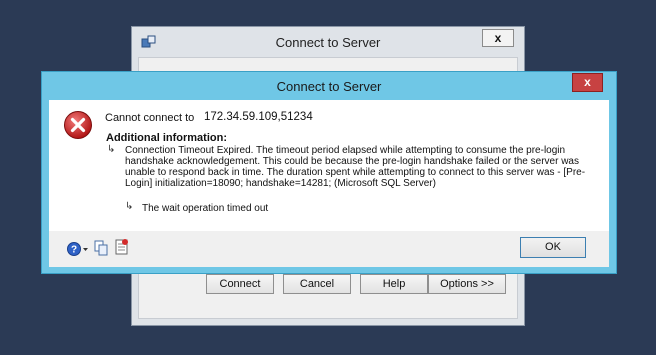 The height and width of the screenshot is (355, 656). Describe the element at coordinates (553, 247) in the screenshot. I see `ok-button: OK` at that location.